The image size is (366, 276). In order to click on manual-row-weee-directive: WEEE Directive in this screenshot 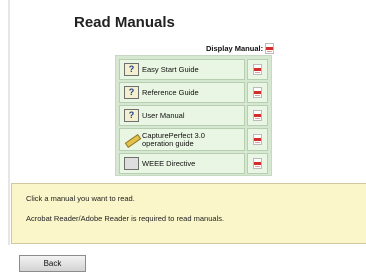, I will do `click(193, 163)`.